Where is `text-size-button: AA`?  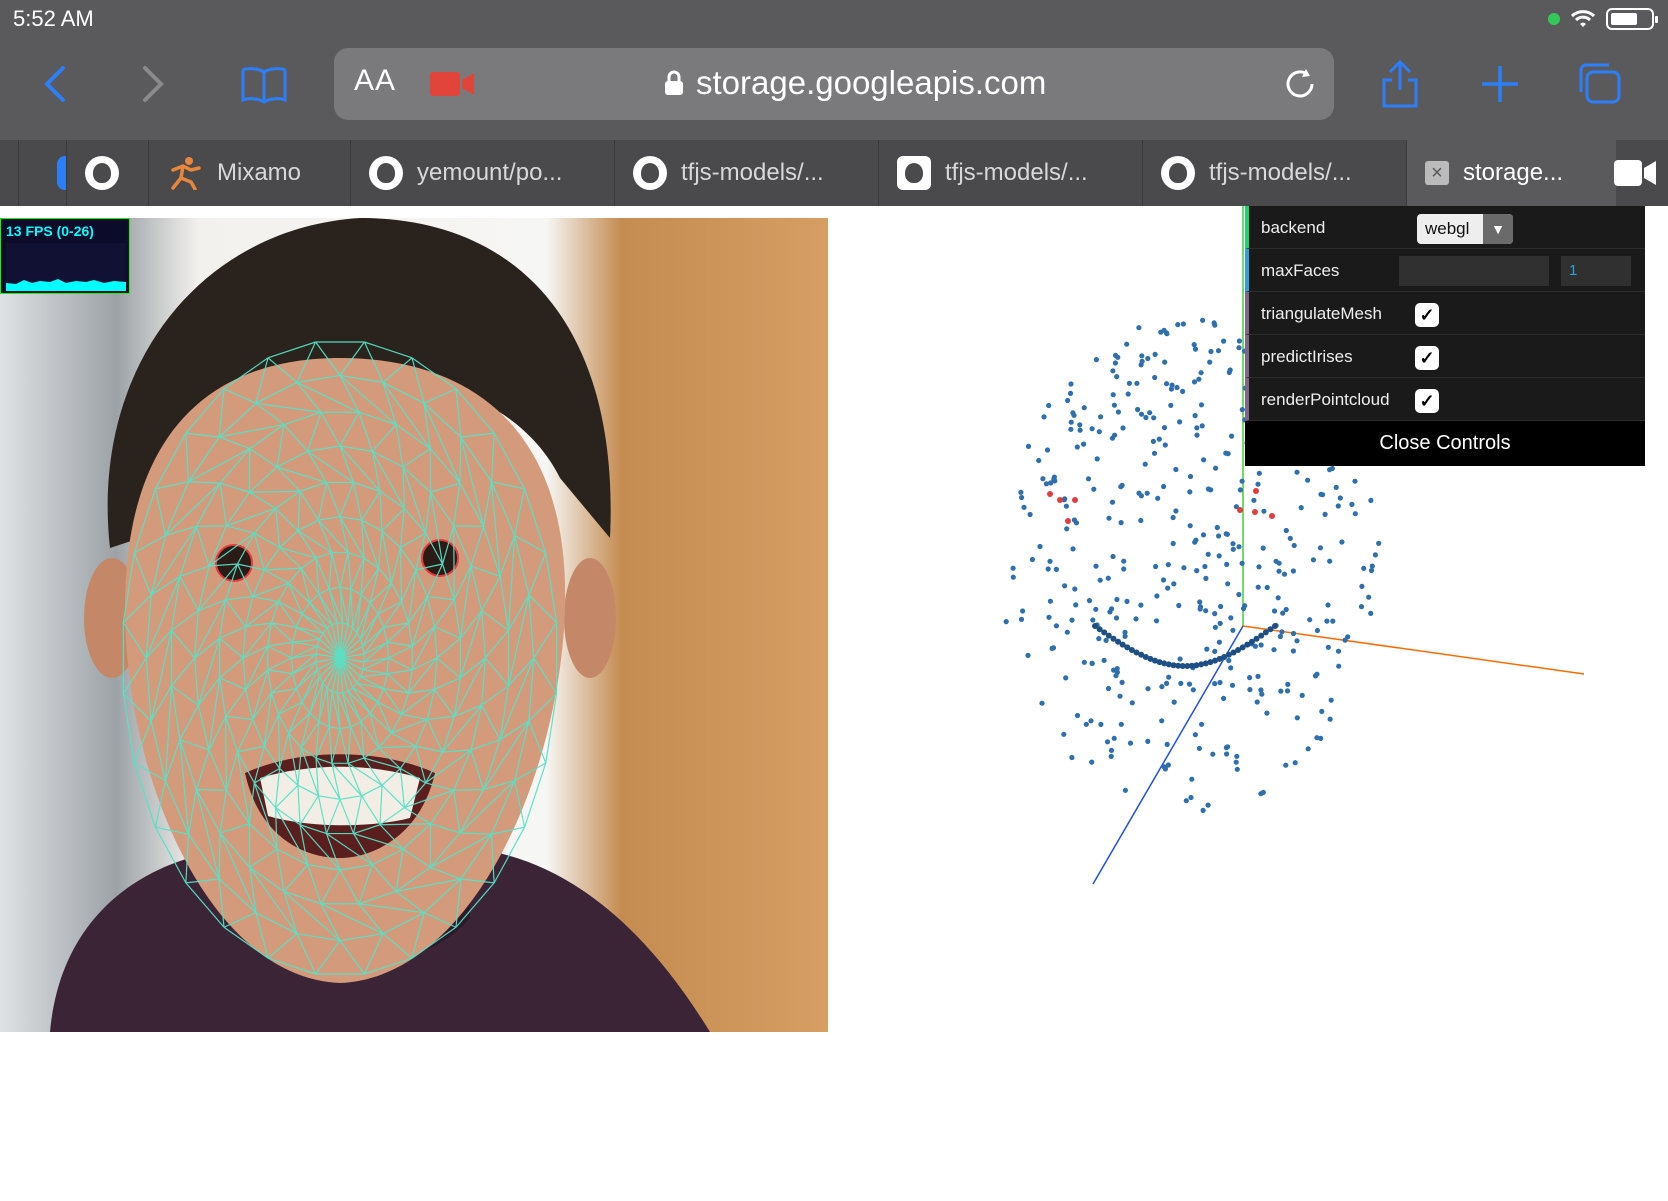 text-size-button: AA is located at coordinates (375, 81).